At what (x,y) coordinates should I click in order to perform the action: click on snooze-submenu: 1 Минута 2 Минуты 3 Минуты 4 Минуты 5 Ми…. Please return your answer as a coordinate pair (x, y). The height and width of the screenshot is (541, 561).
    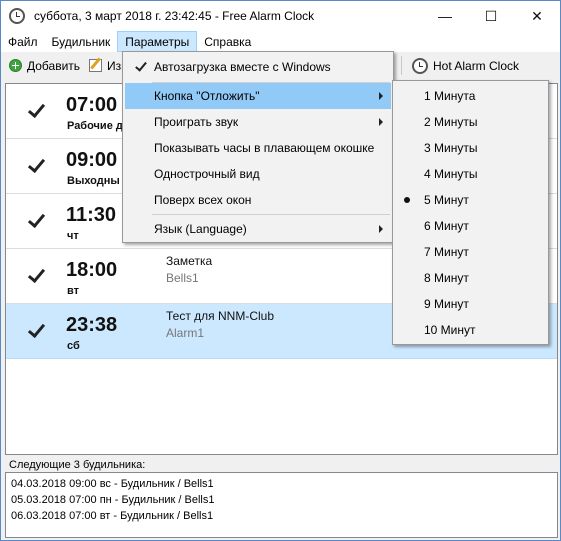
    Looking at the image, I should click on (470, 212).